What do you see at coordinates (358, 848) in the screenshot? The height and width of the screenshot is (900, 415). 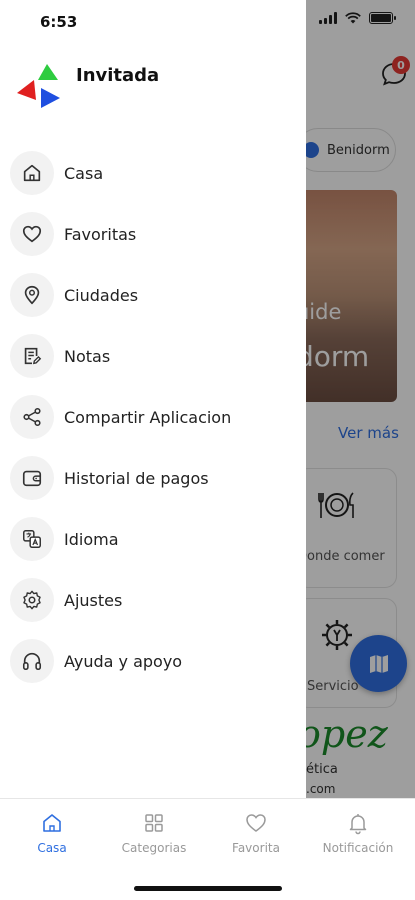 I see `nav-label: Notificación` at bounding box center [358, 848].